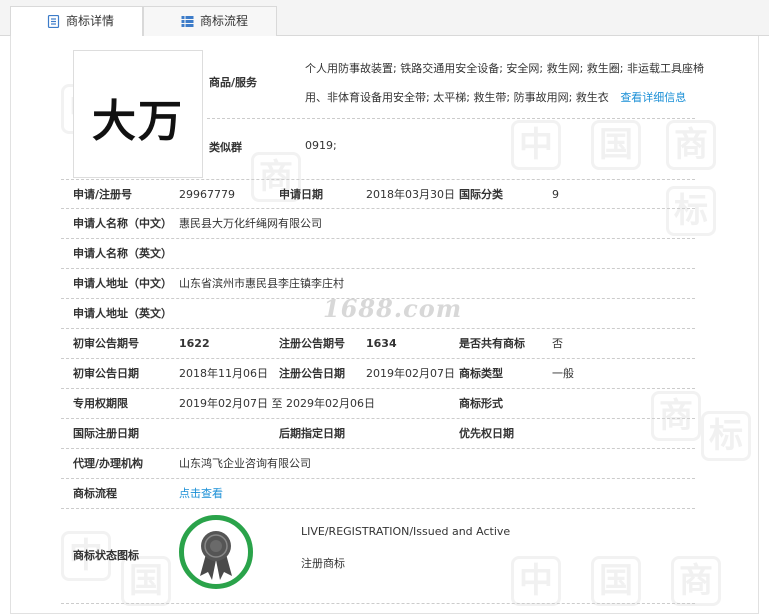  What do you see at coordinates (653, 97) in the screenshot?
I see `view-details-link: 查看详细信息` at bounding box center [653, 97].